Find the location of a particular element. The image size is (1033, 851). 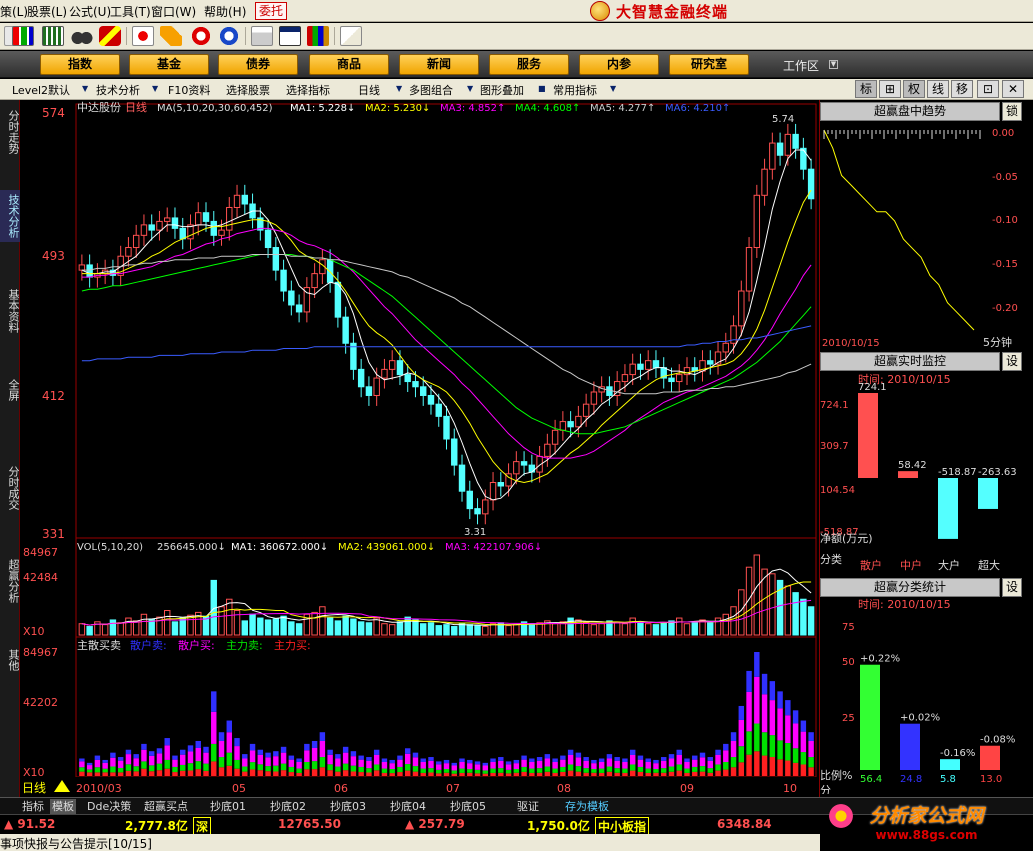

tab-bottom-03: 抄底03 is located at coordinates (348, 806).